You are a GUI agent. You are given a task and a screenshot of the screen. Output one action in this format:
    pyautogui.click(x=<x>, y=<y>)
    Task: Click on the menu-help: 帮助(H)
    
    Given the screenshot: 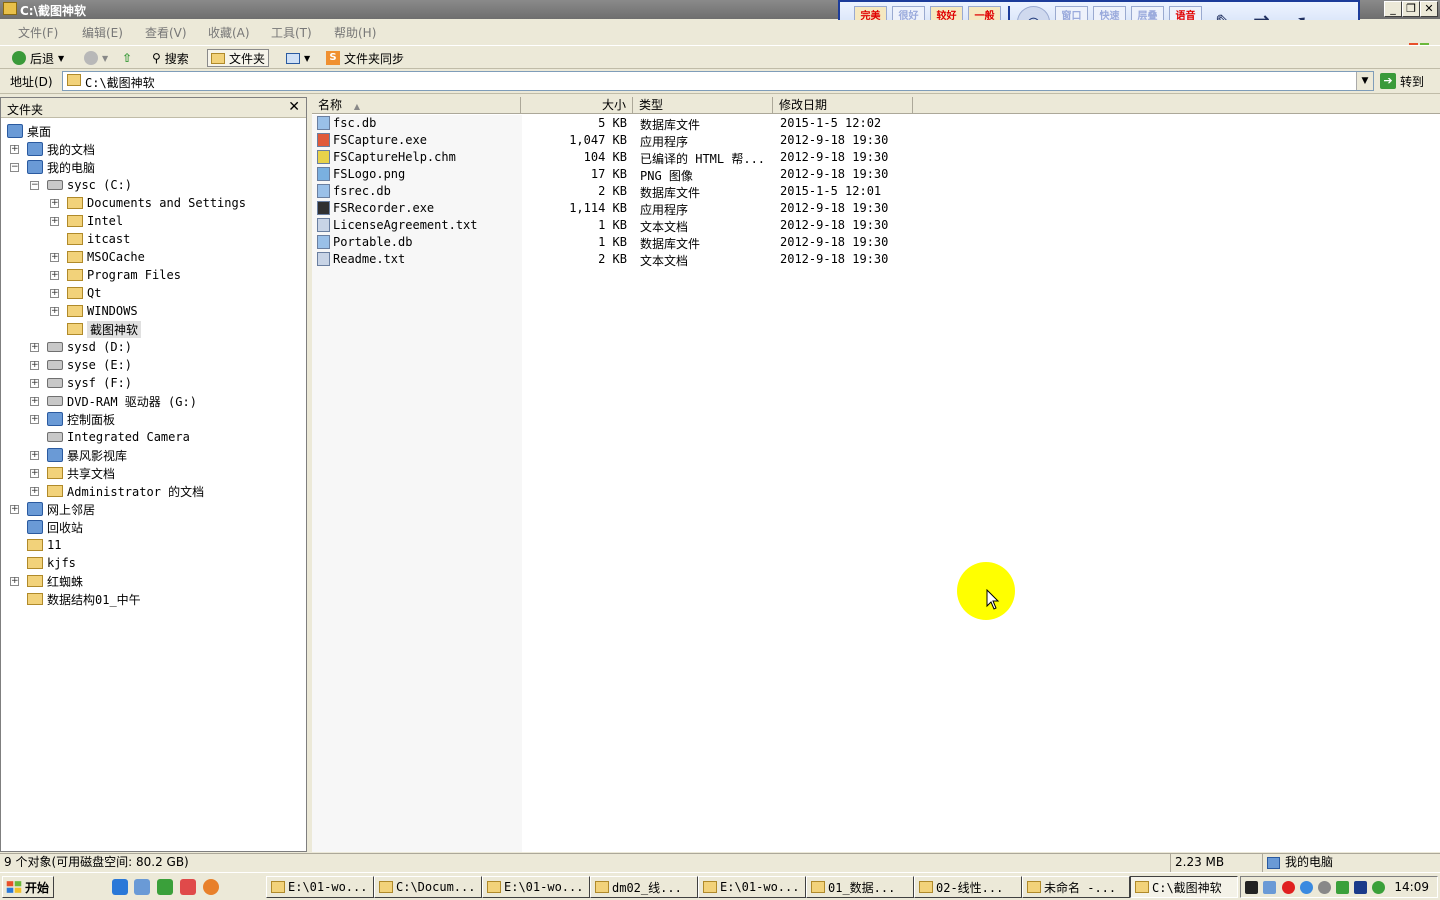 What is the action you would take?
    pyautogui.click(x=355, y=32)
    